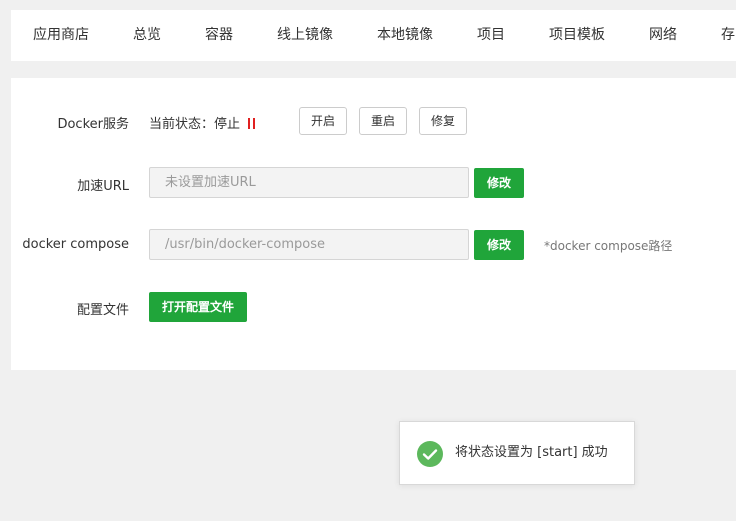 Image resolution: width=736 pixels, height=521 pixels. What do you see at coordinates (305, 35) in the screenshot?
I see `tab-online-images: 线上镜像` at bounding box center [305, 35].